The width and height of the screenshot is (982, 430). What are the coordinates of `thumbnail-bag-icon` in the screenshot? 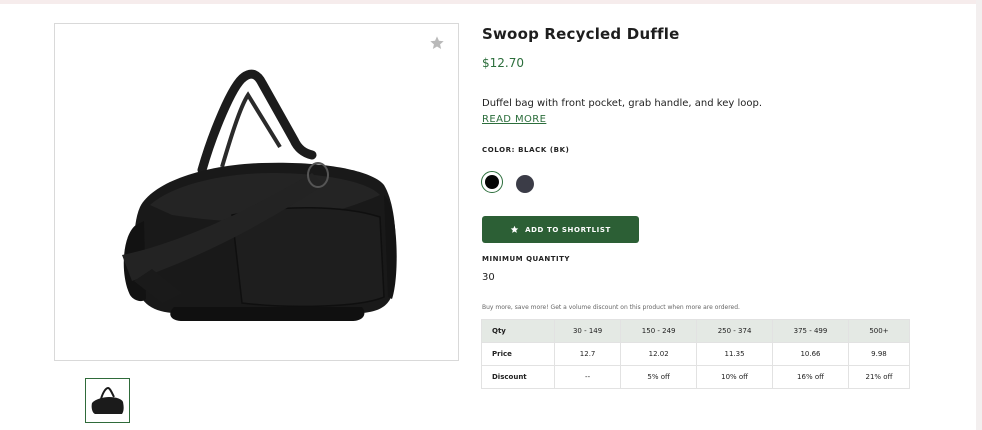 It's located at (107, 400).